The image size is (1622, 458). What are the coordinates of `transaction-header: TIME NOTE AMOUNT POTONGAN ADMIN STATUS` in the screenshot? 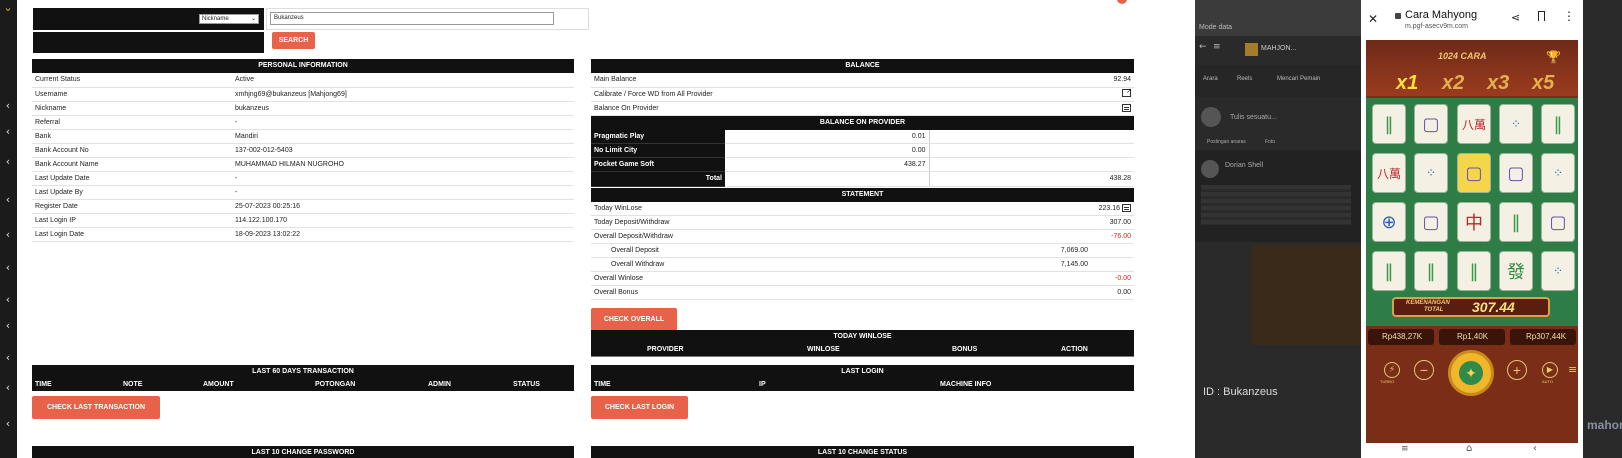 It's located at (303, 385).